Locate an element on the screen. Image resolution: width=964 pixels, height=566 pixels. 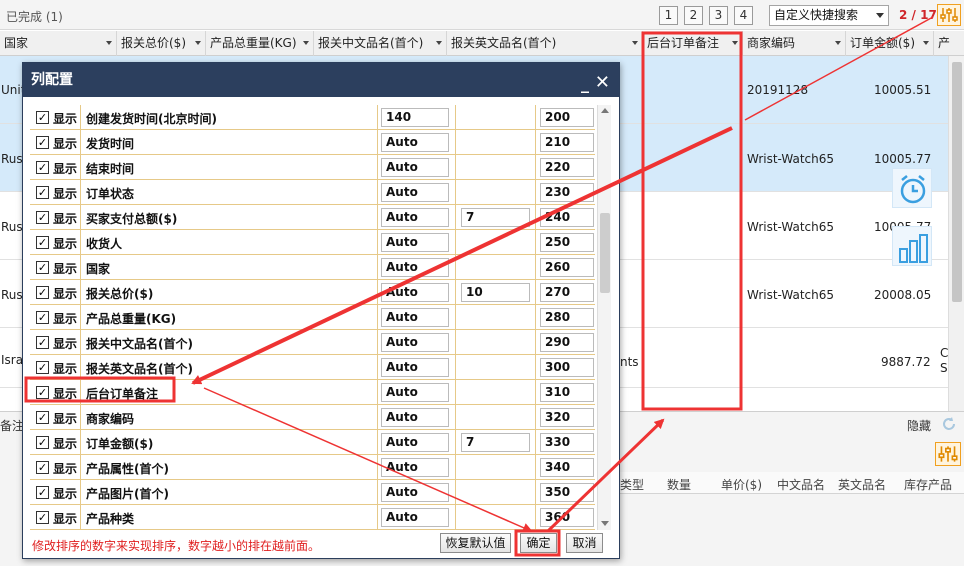
header-cn-name: 报关中文品名(首个) is located at coordinates (380, 43).